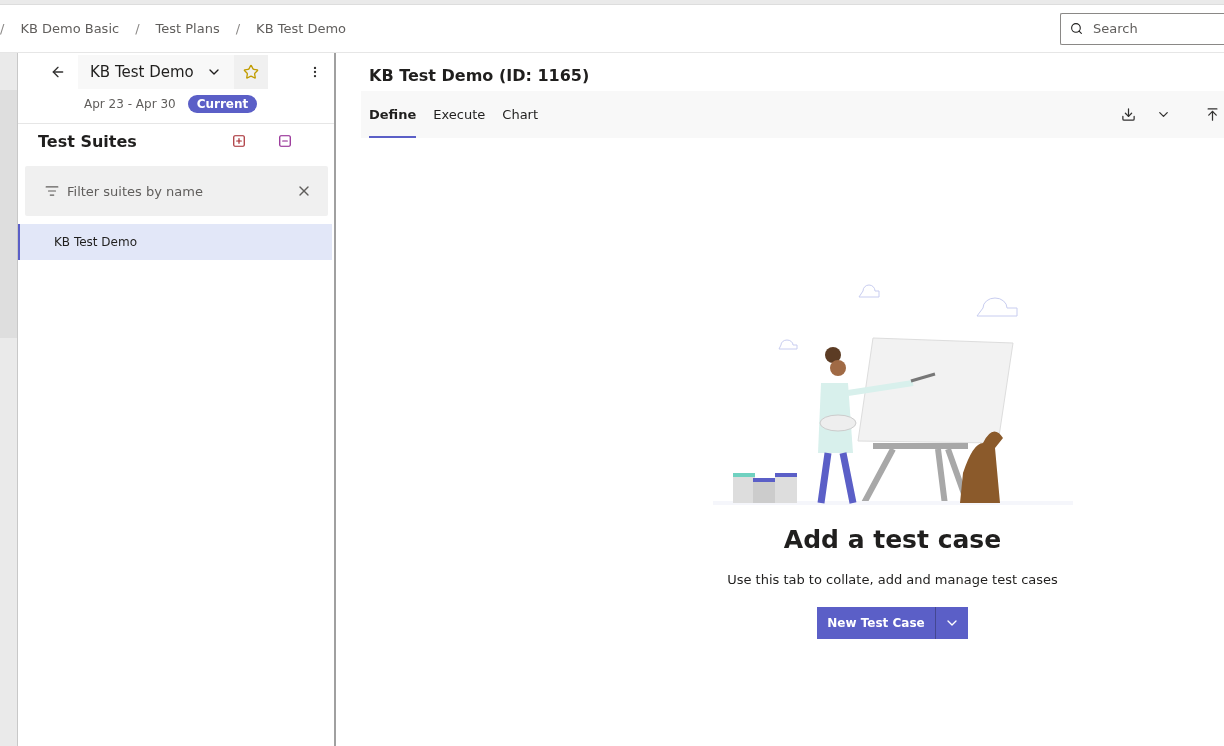 The image size is (1224, 746). Describe the element at coordinates (222, 104) in the screenshot. I see `current-badge: Current` at that location.